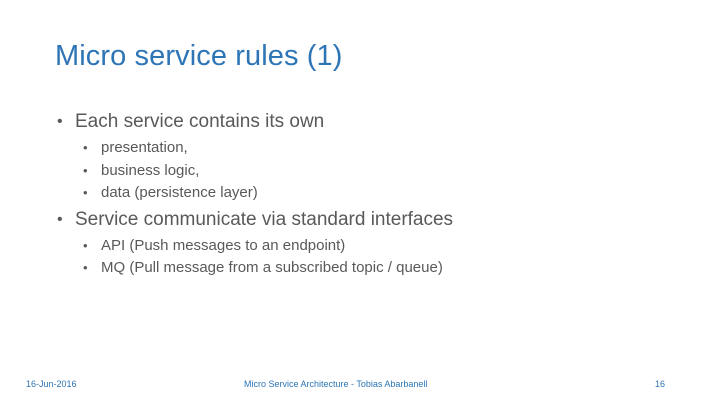 The width and height of the screenshot is (720, 405). What do you see at coordinates (379, 148) in the screenshot?
I see `sub-bullet-item: • presentation,` at bounding box center [379, 148].